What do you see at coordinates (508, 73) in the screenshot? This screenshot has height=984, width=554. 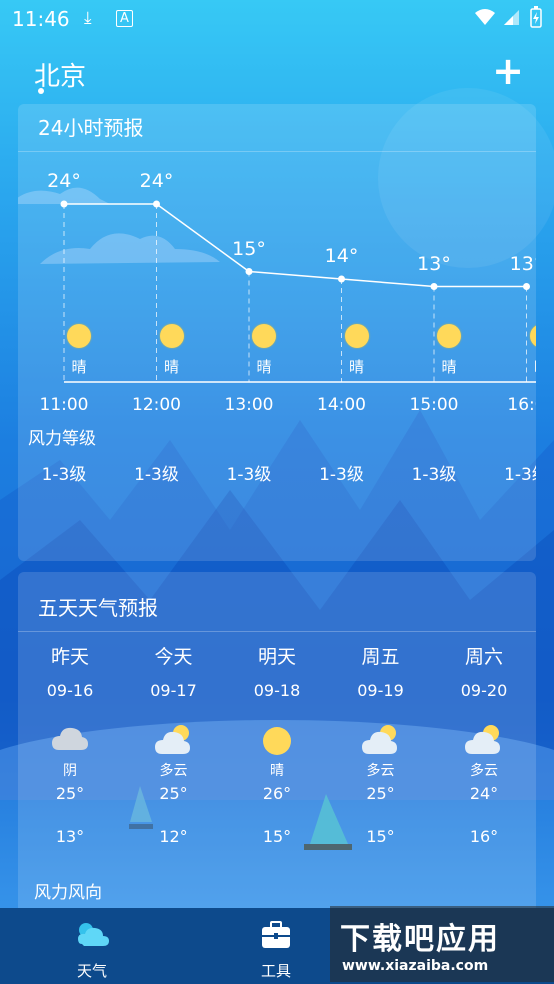 I see `add-city-button: +` at bounding box center [508, 73].